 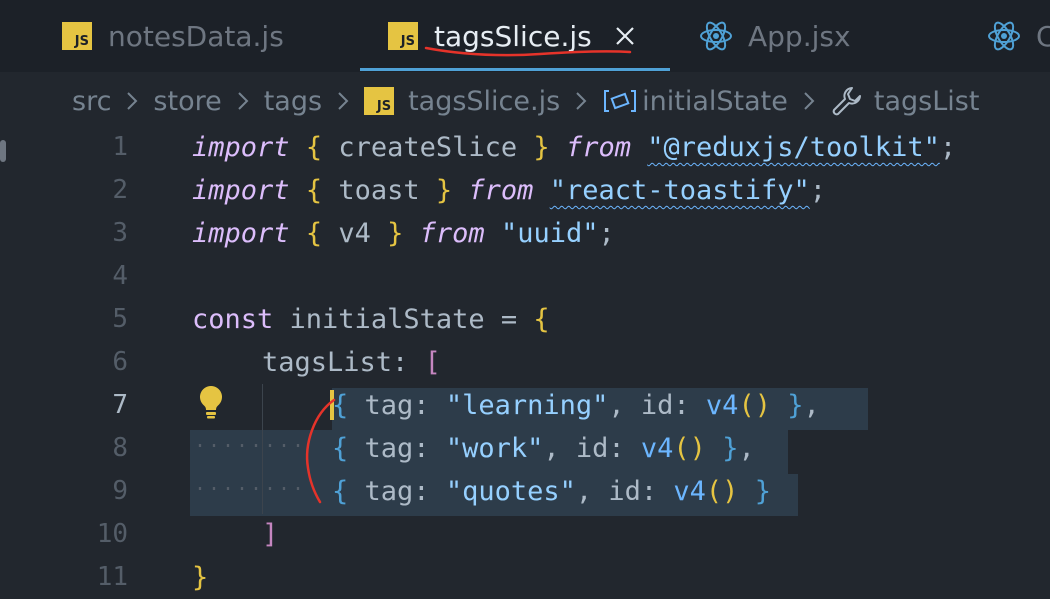 What do you see at coordinates (525, 534) in the screenshot?
I see `code-line: 10 ]` at bounding box center [525, 534].